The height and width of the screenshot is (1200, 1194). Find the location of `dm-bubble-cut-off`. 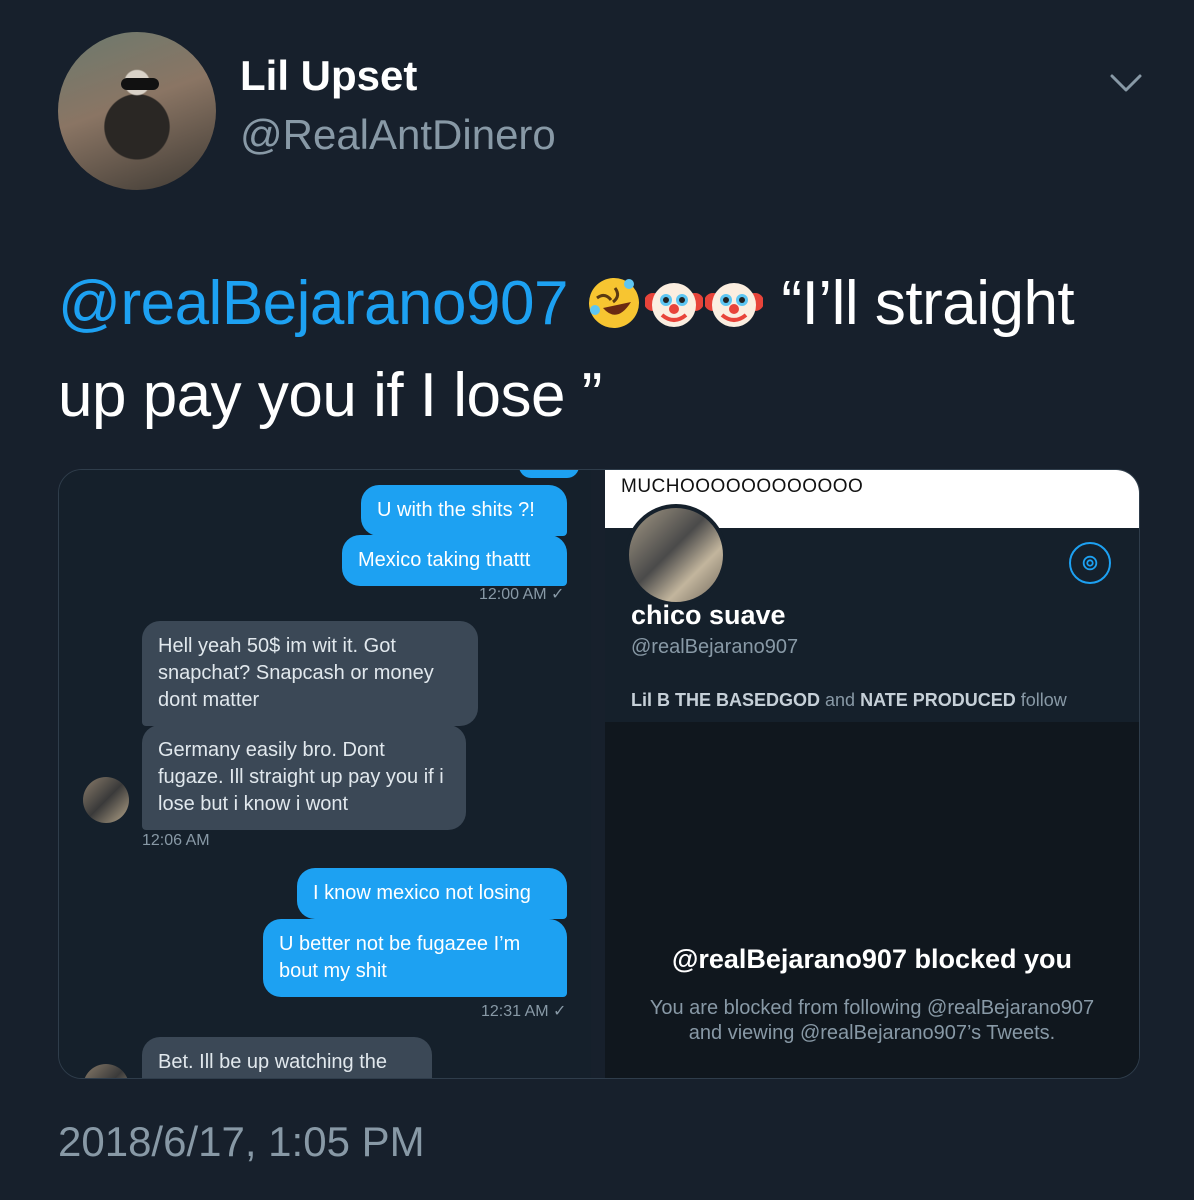

dm-bubble-cut-off is located at coordinates (549, 474).